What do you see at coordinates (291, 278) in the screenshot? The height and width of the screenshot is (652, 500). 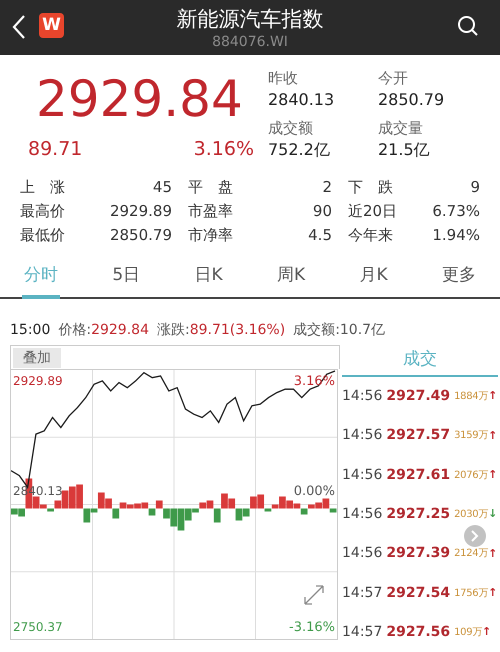 I see `chart-tab: 周K` at bounding box center [291, 278].